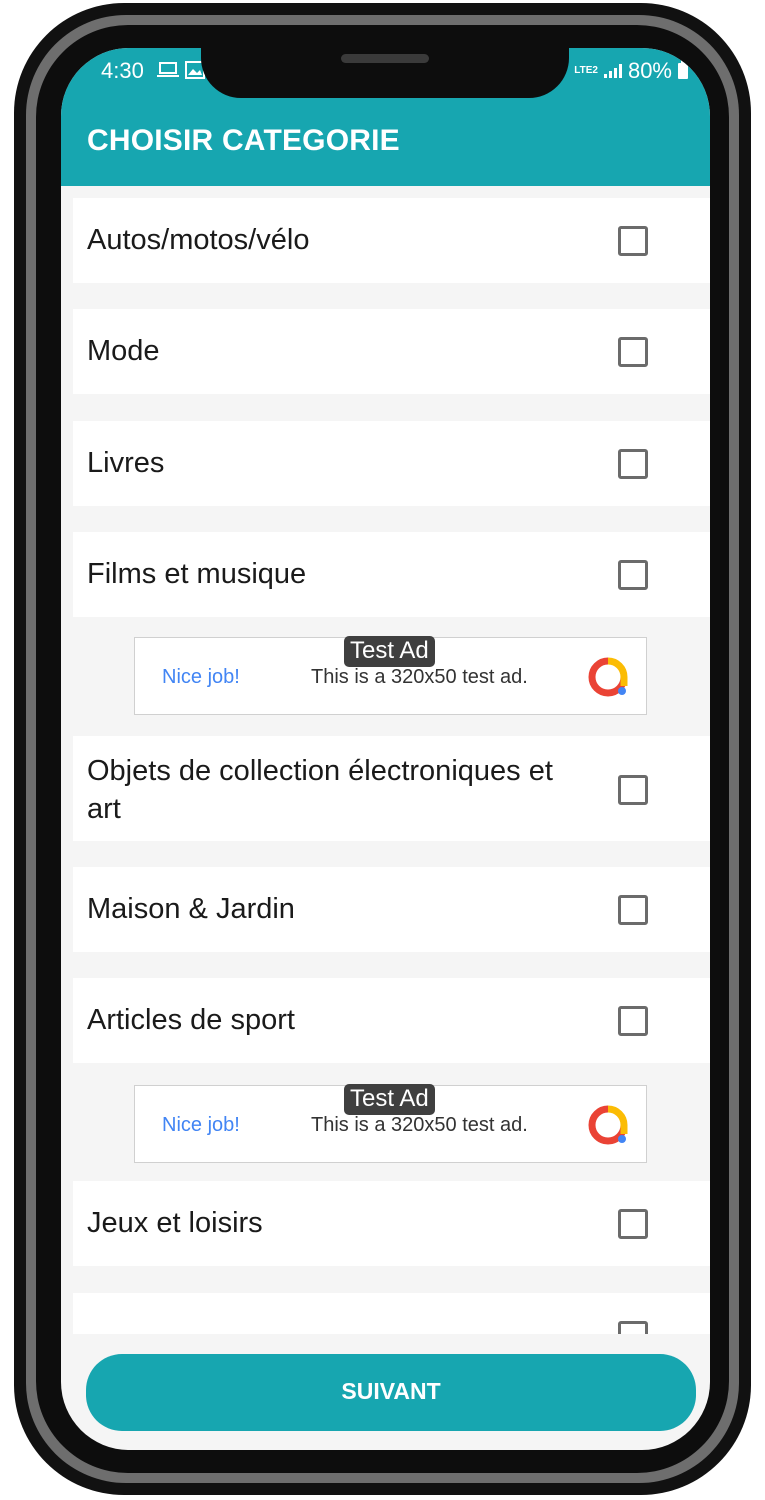  What do you see at coordinates (243, 140) in the screenshot?
I see `page-title: CHOISIR CATEGORIE` at bounding box center [243, 140].